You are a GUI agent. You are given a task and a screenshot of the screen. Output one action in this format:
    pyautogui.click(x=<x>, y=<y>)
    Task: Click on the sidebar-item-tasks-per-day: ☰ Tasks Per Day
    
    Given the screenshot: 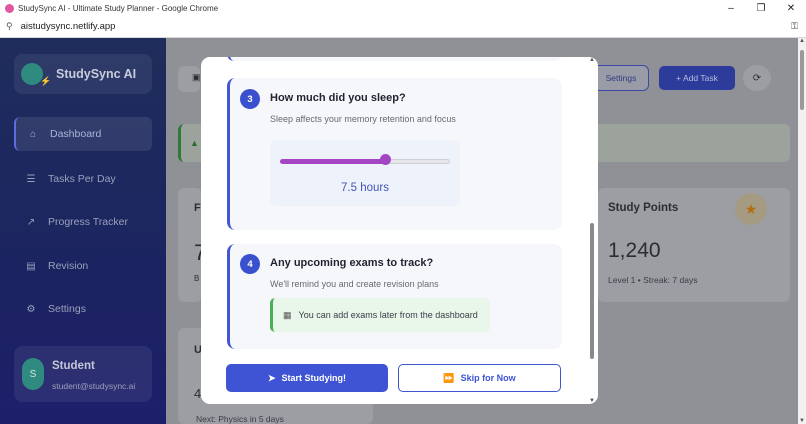 What is the action you would take?
    pyautogui.click(x=83, y=179)
    